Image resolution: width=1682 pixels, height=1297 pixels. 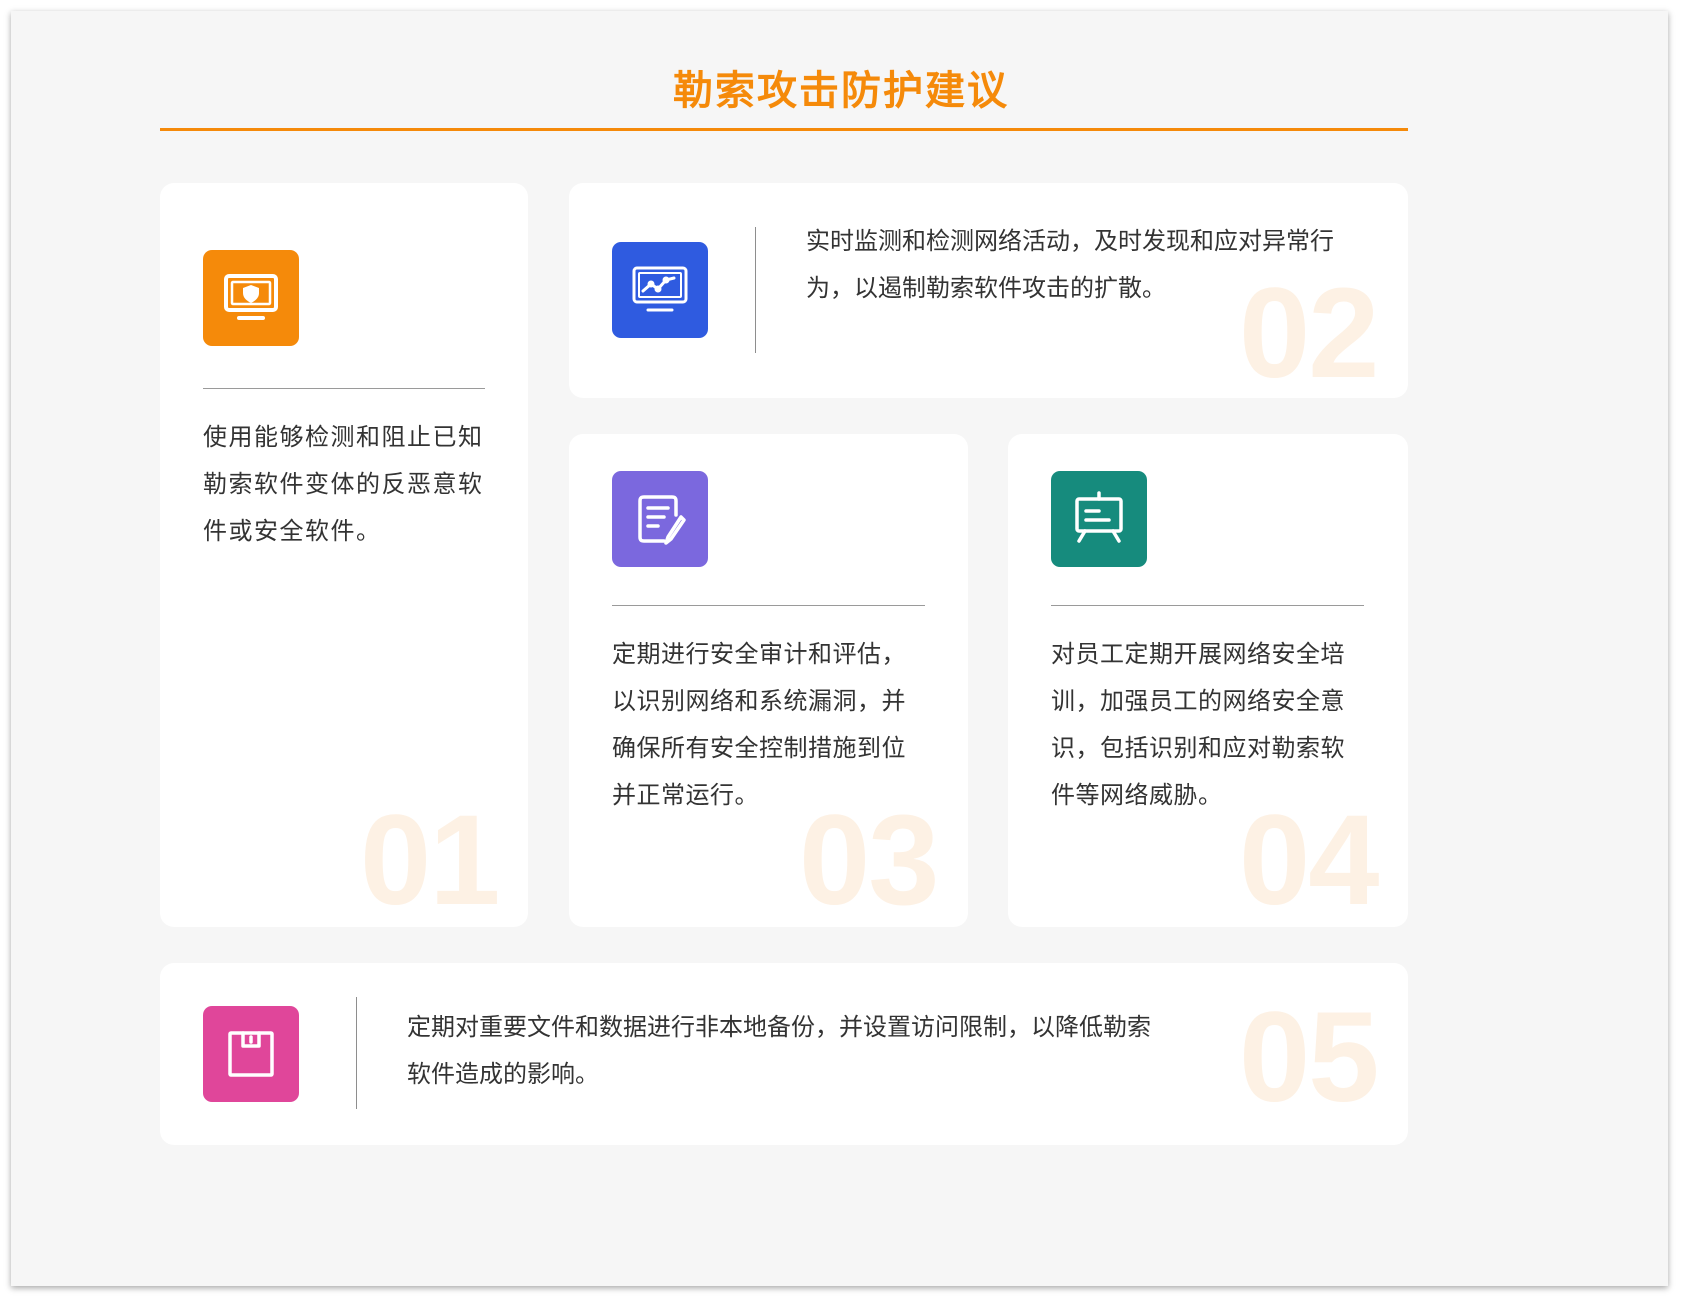 What do you see at coordinates (660, 519) in the screenshot?
I see `document-edit-icon` at bounding box center [660, 519].